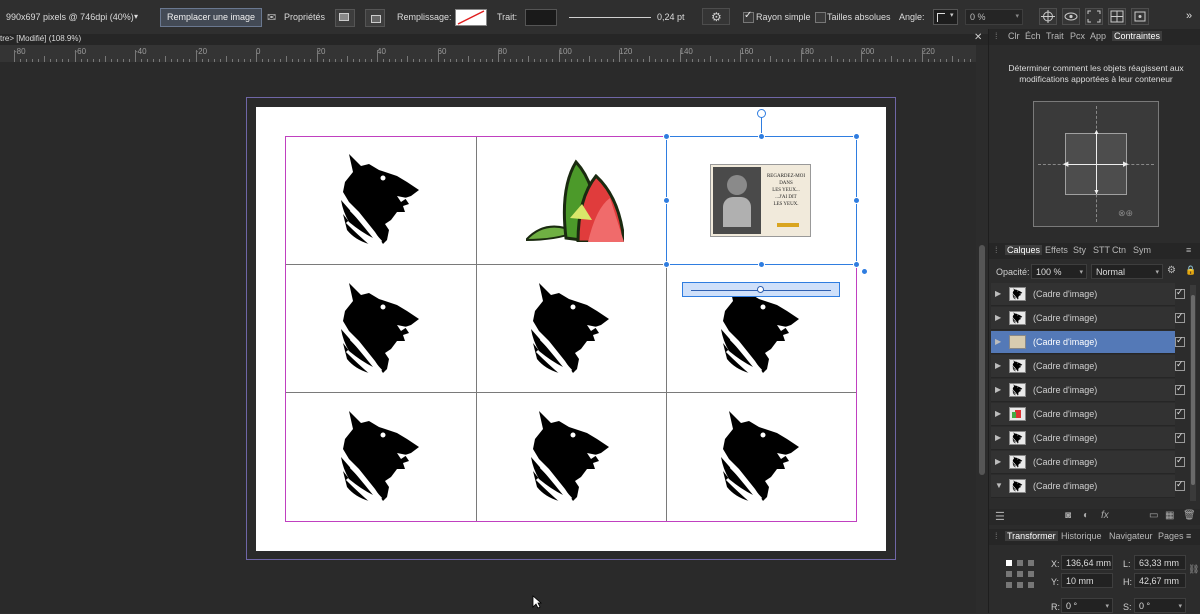 The height and width of the screenshot is (614, 1200). I want to click on fill-swatch, so click(471, 17).